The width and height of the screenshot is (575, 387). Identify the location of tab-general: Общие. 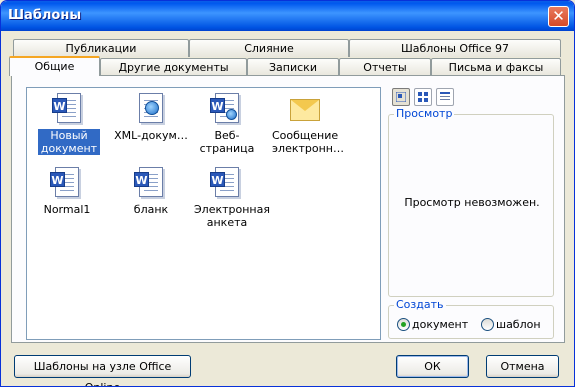
(54, 66).